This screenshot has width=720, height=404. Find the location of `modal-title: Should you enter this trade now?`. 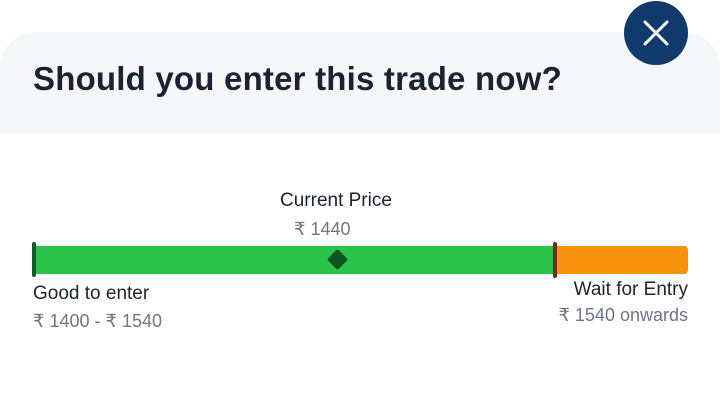

modal-title: Should you enter this trade now? is located at coordinates (297, 78).